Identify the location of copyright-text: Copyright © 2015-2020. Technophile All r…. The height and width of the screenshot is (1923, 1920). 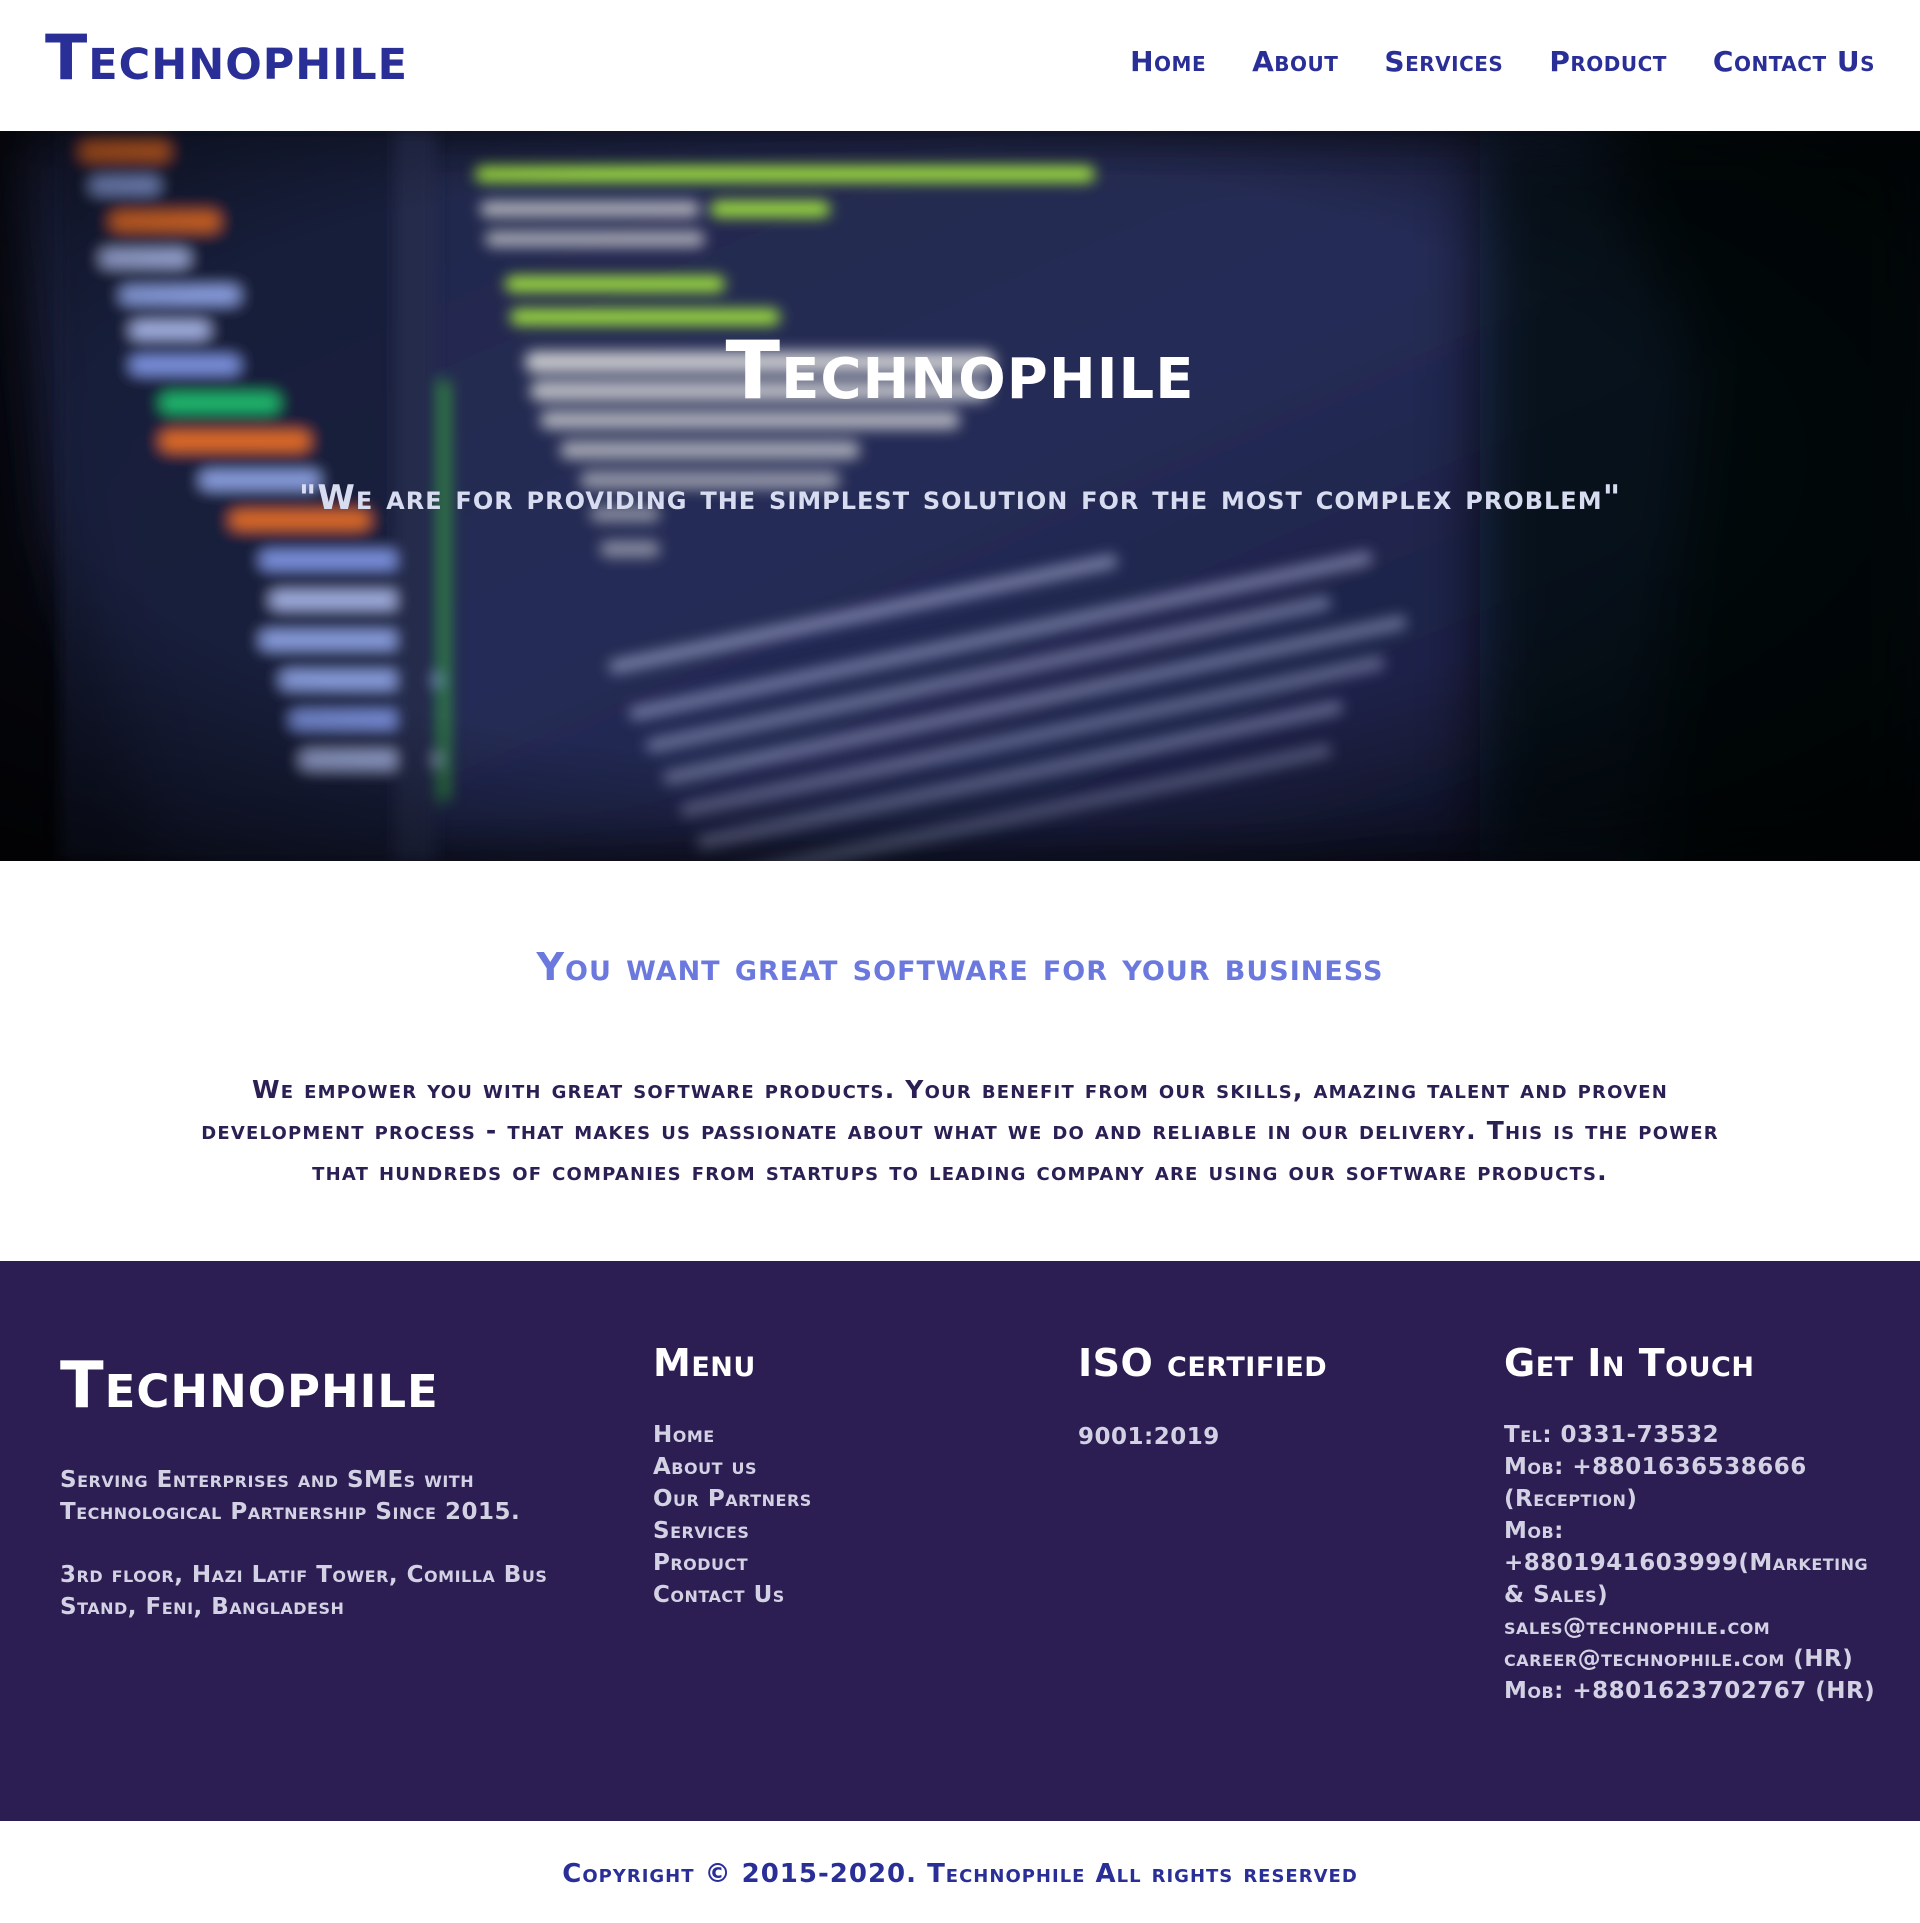
(960, 1874).